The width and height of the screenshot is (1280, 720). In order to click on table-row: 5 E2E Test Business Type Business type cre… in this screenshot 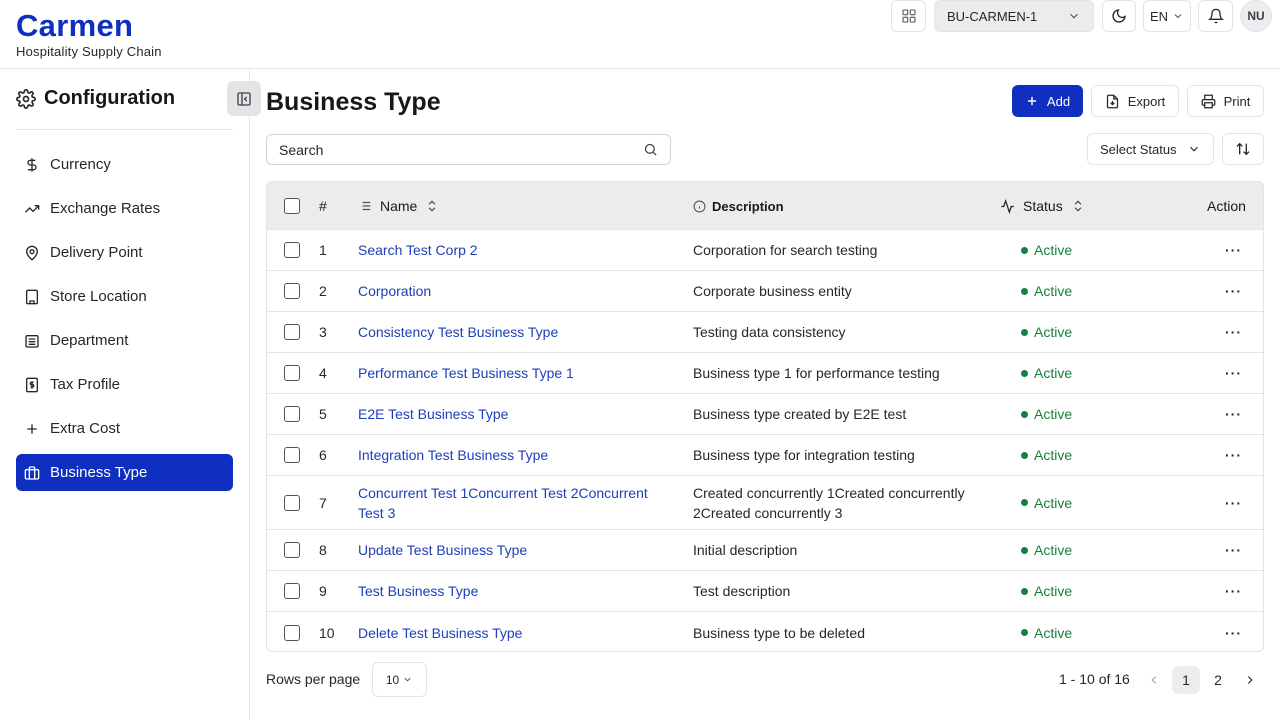, I will do `click(765, 414)`.